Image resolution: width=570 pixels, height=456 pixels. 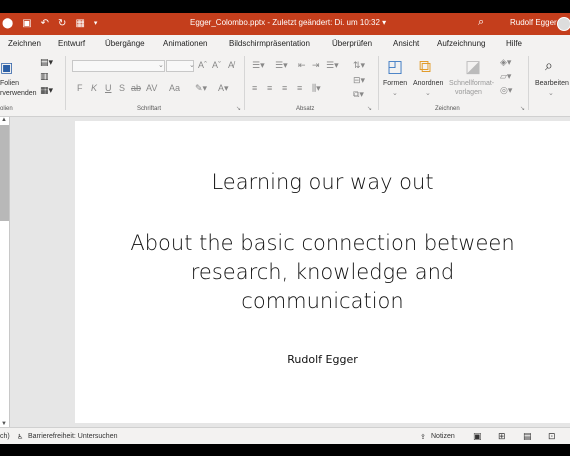 I want to click on redo-icon: ↻, so click(x=62, y=24).